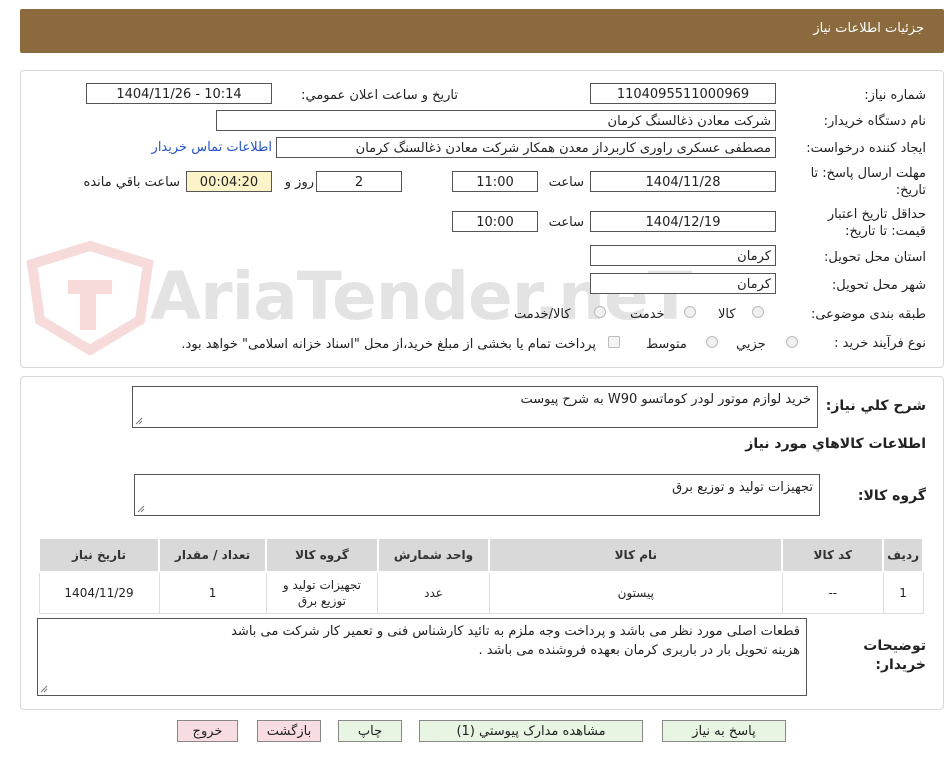 This screenshot has height=764, width=944. Describe the element at coordinates (727, 314) in the screenshot. I see `category-option-goods: کالا` at that location.